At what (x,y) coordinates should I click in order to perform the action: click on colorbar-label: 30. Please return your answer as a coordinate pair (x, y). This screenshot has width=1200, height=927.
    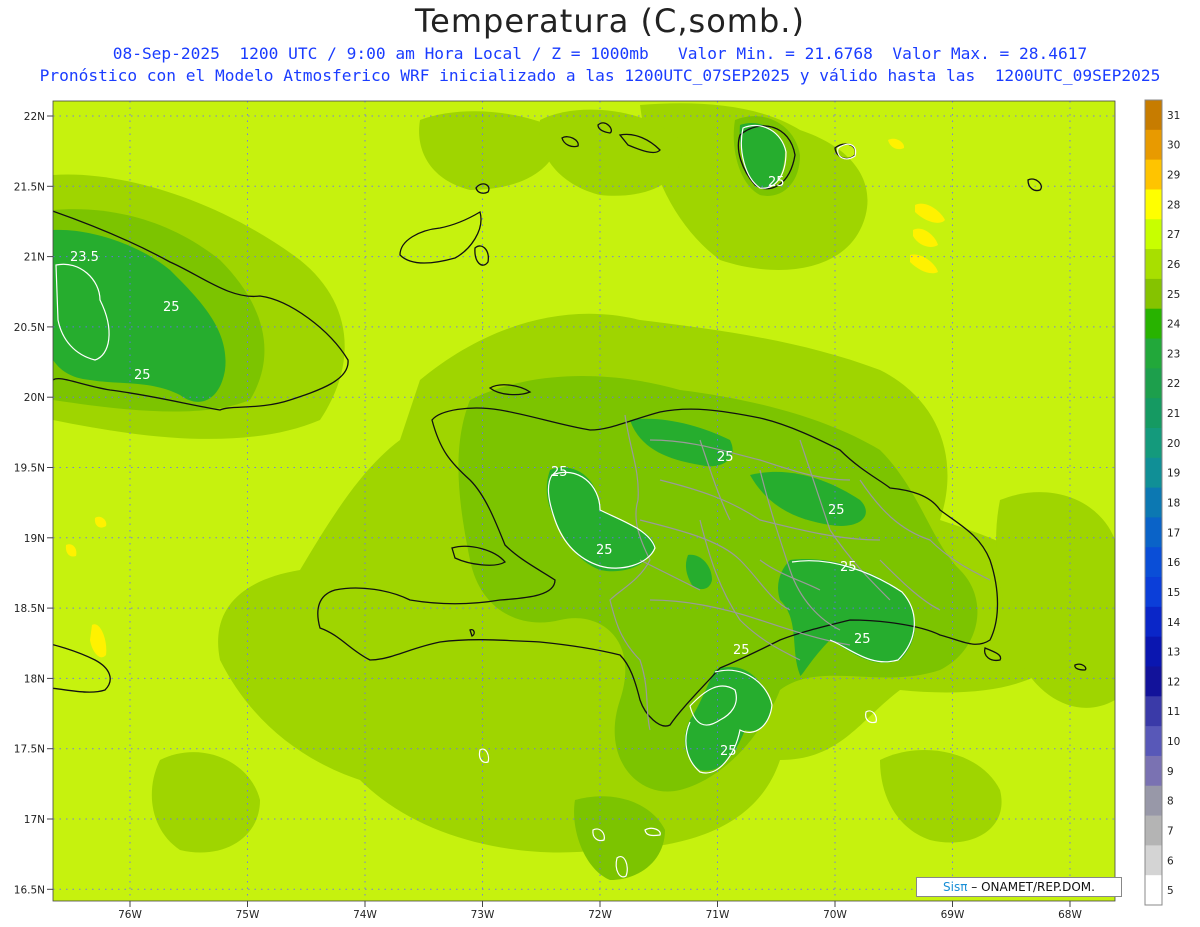
    Looking at the image, I should click on (1173, 146).